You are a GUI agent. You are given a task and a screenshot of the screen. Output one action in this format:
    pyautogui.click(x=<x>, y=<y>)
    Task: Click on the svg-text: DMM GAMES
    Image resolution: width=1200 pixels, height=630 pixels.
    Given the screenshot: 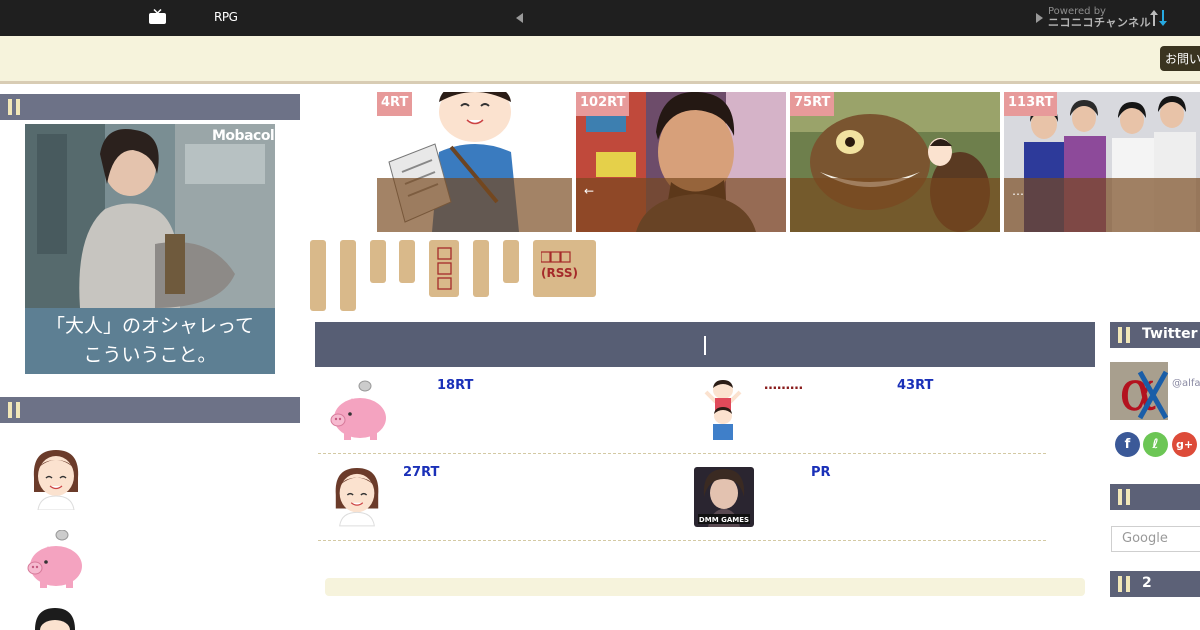 What is the action you would take?
    pyautogui.click(x=724, y=520)
    